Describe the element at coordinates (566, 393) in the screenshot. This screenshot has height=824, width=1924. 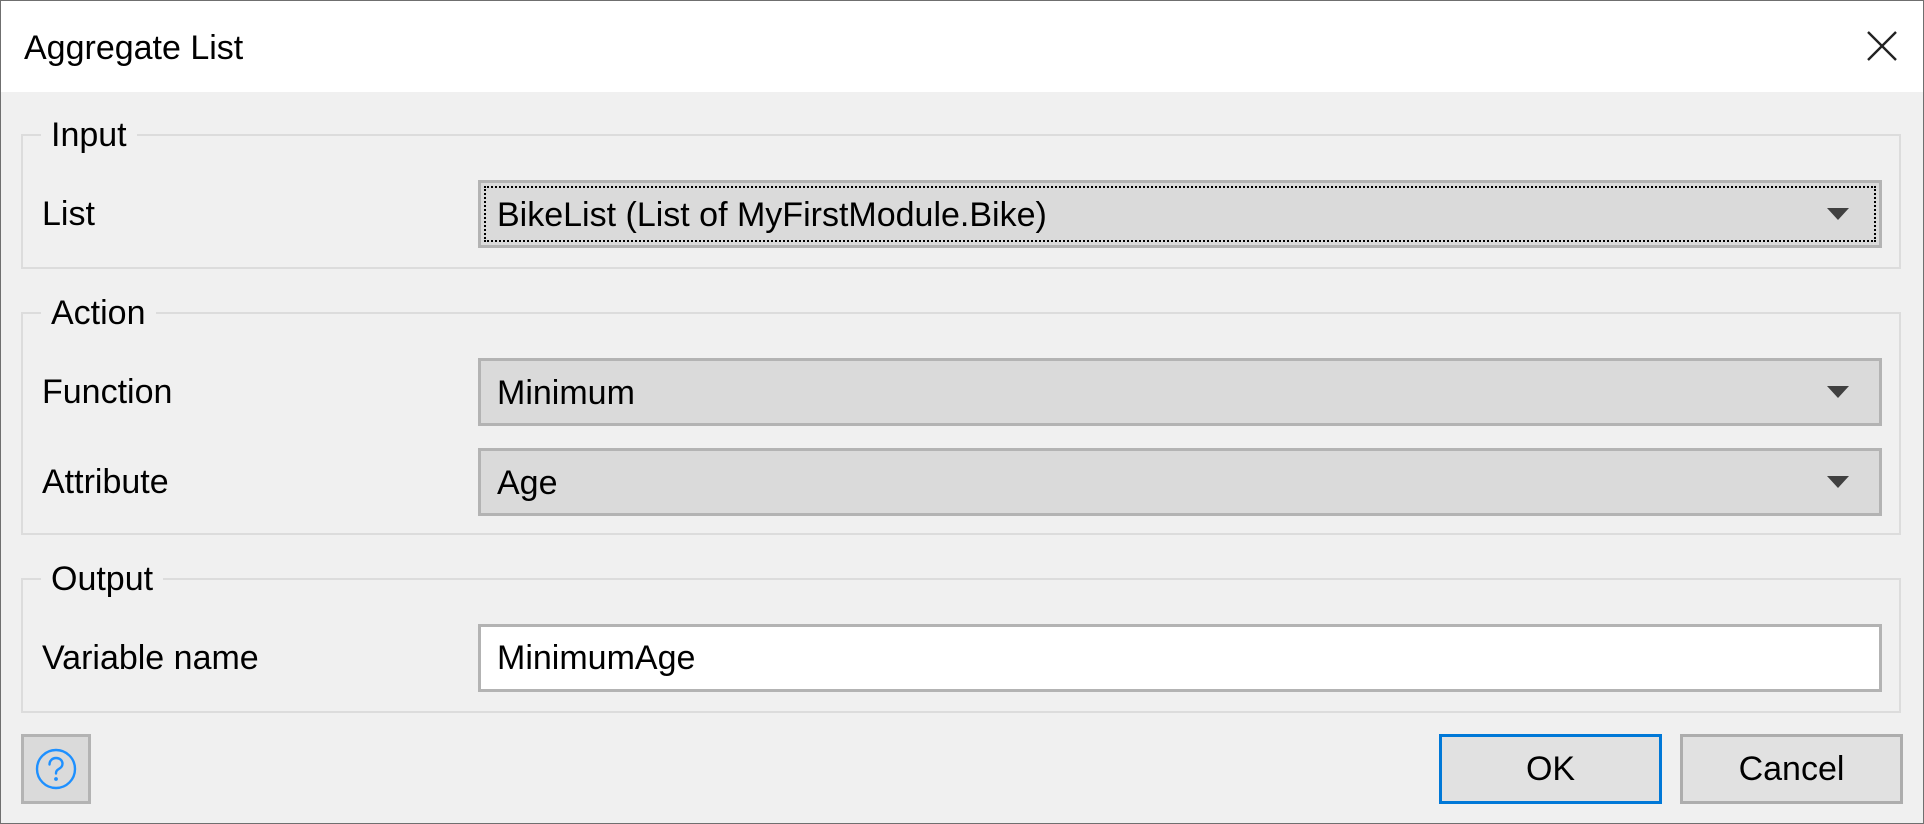
I see `function-dropdown-value: Minimum` at that location.